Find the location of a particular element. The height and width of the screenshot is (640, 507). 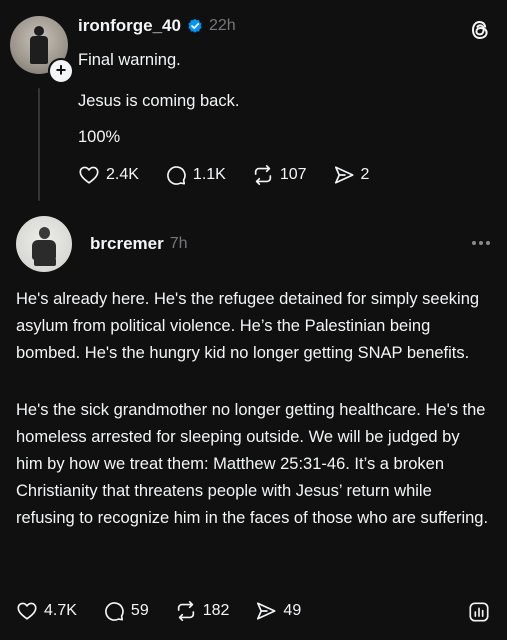

post2-like-button: 4.7K is located at coordinates (46, 611).